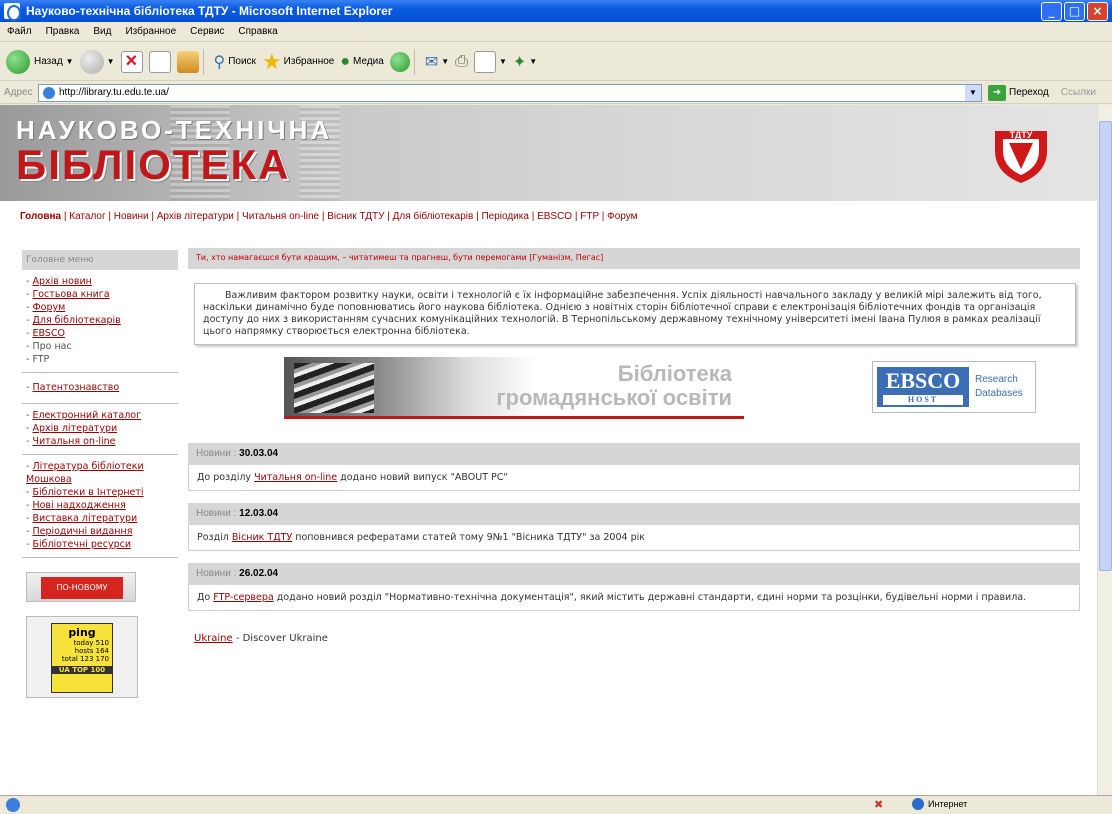  I want to click on ebsco-banner: EBSCO HOST Research Databases, so click(954, 387).